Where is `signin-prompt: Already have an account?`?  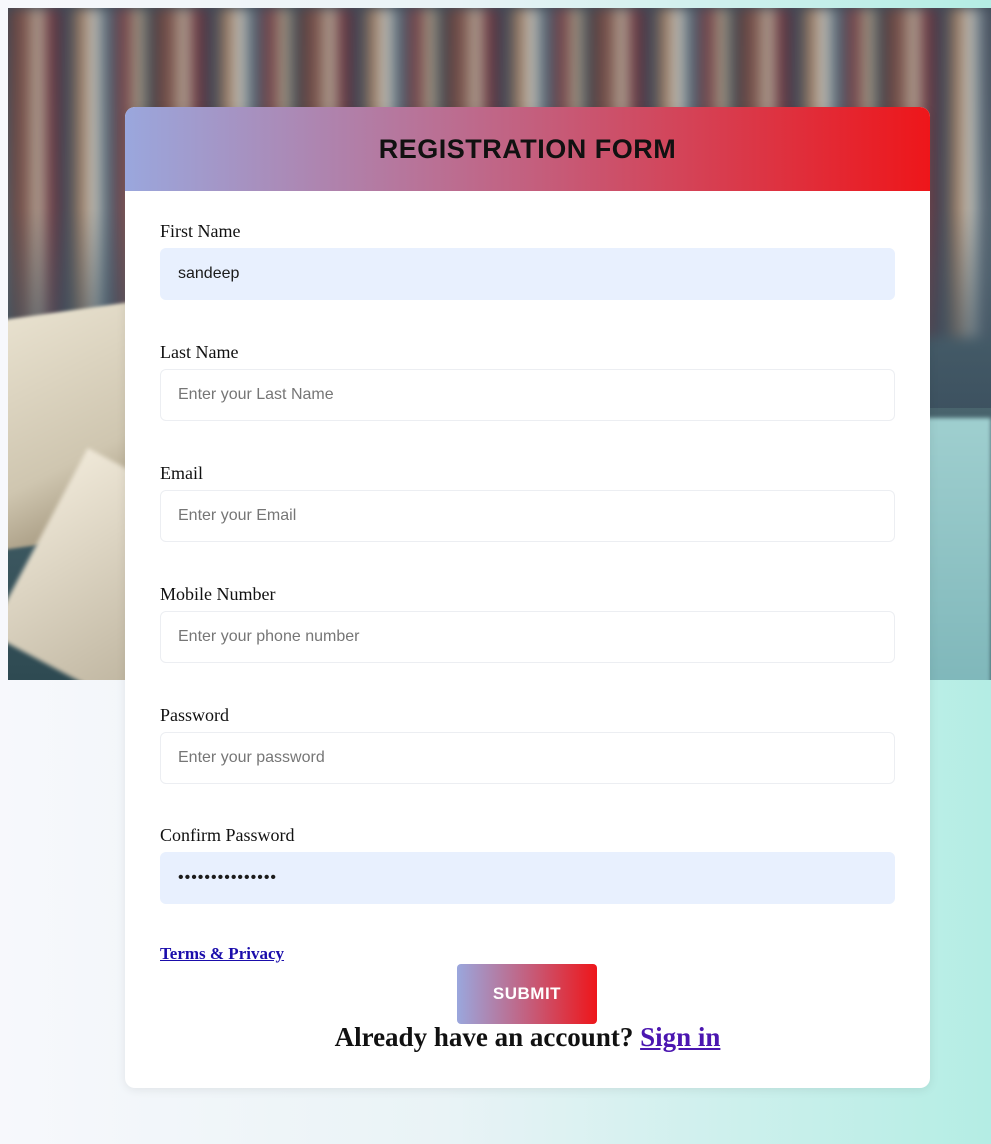
signin-prompt: Already have an account? is located at coordinates (484, 1037).